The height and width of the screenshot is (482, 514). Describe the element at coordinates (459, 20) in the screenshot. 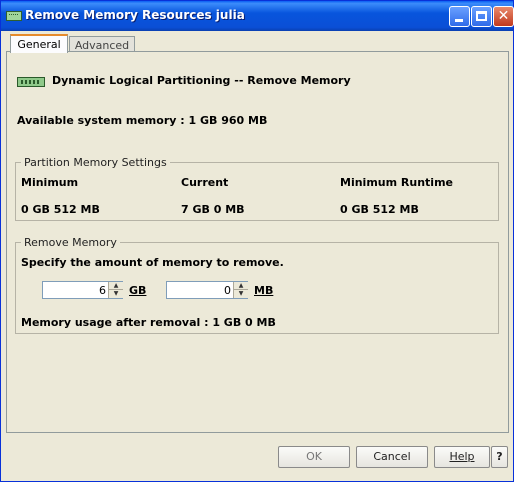

I see `minimize-icon` at that location.